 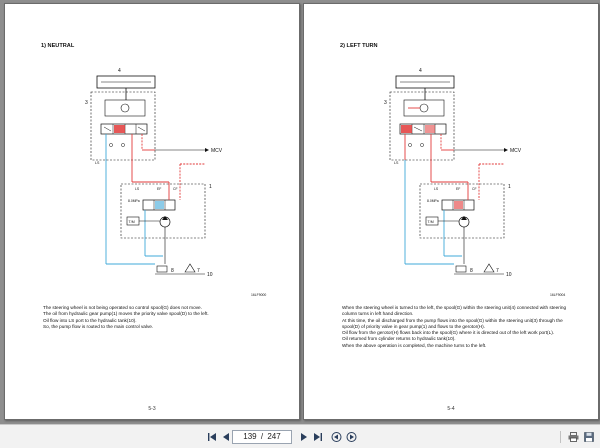 What do you see at coordinates (351, 437) in the screenshot?
I see `forward-icon` at bounding box center [351, 437].